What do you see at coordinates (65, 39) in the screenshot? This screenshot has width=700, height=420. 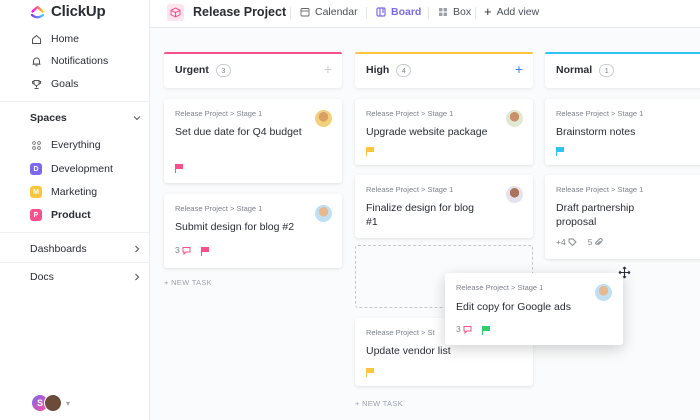 I see `nav-home-label: Home` at bounding box center [65, 39].